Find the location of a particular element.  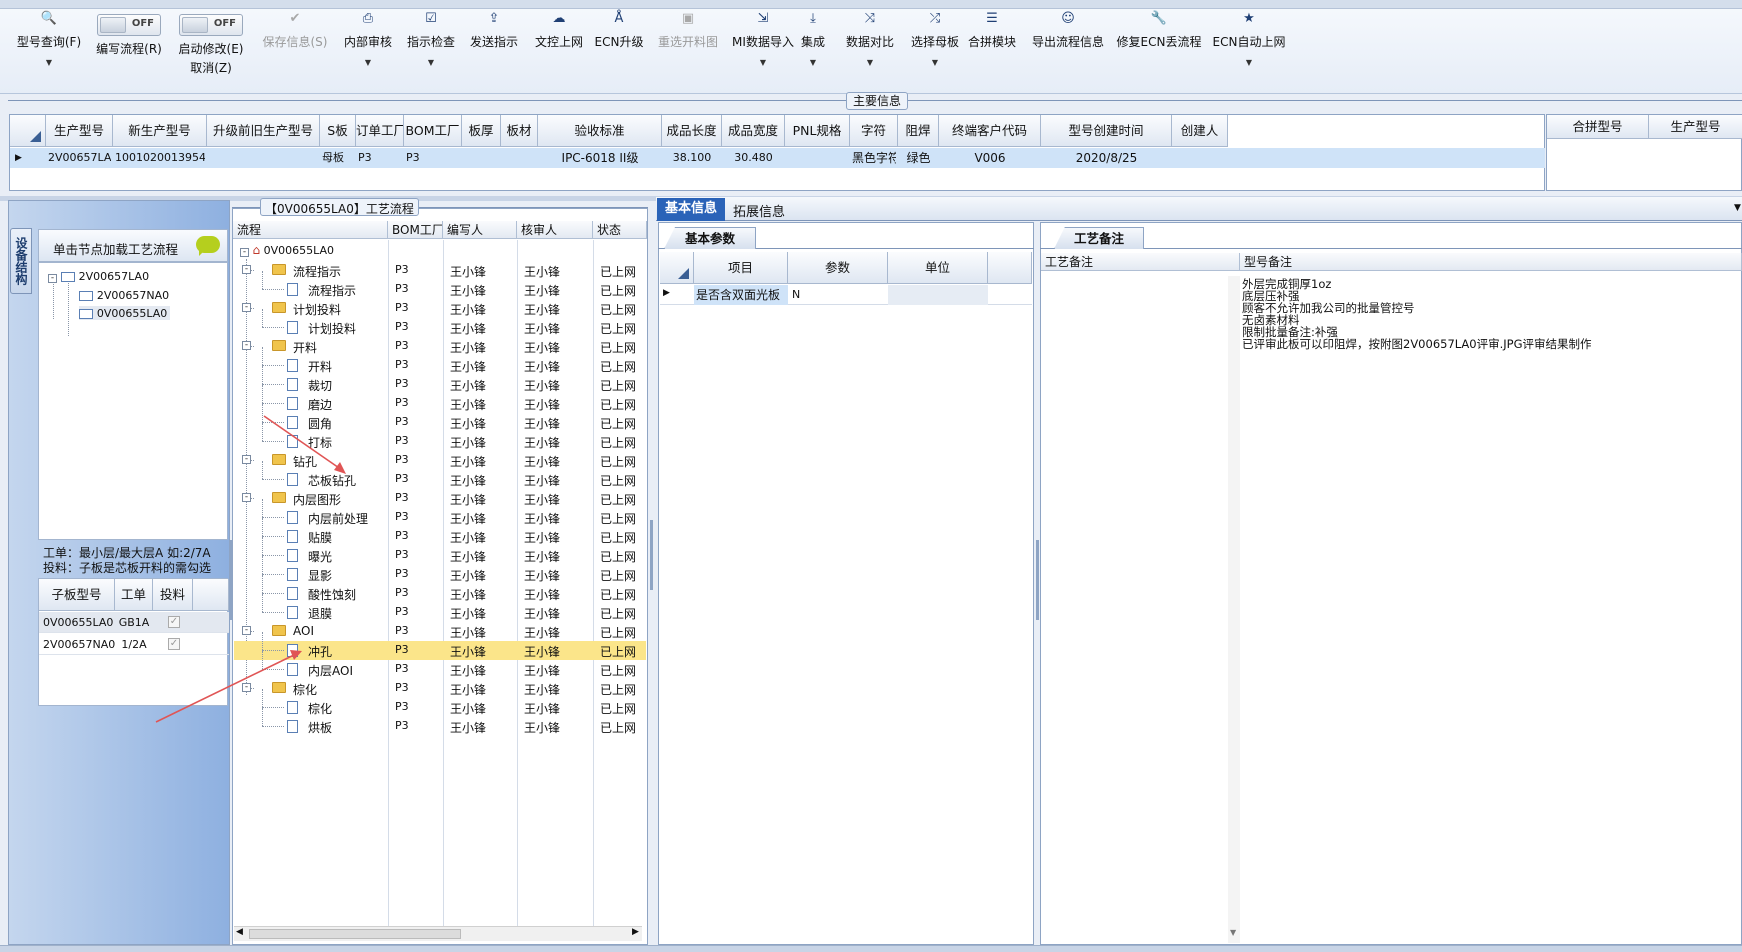

annotation-arrows is located at coordinates (250, 569).